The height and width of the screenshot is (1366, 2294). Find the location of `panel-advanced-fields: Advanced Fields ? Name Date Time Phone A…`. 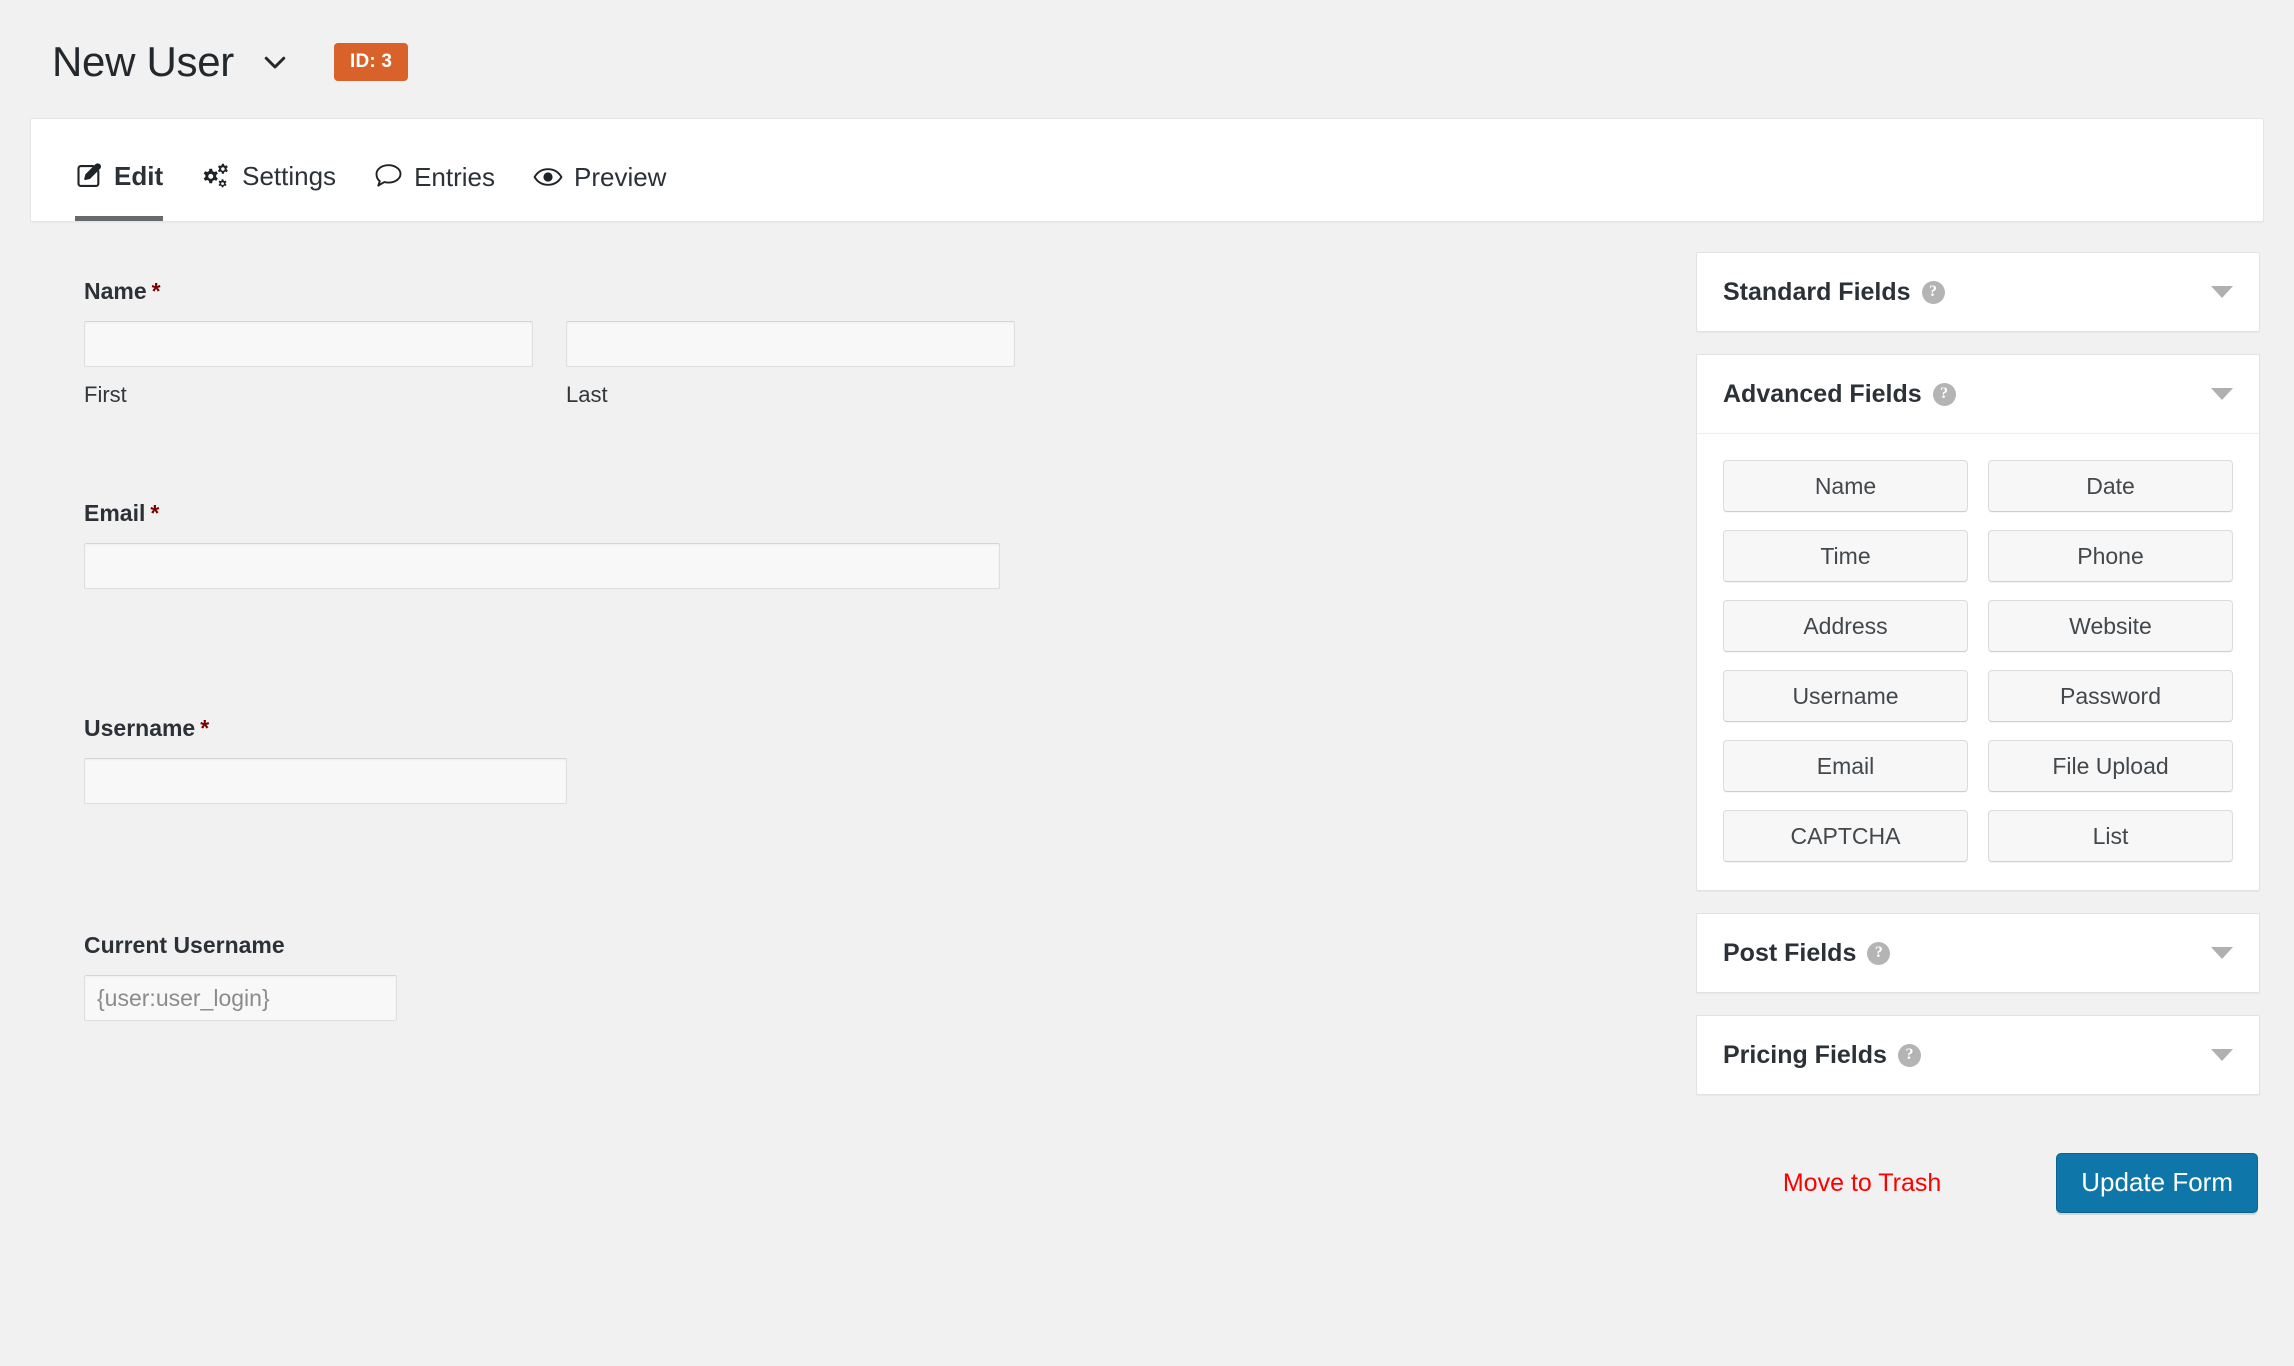

panel-advanced-fields: Advanced Fields ? Name Date Time Phone A… is located at coordinates (1978, 622).